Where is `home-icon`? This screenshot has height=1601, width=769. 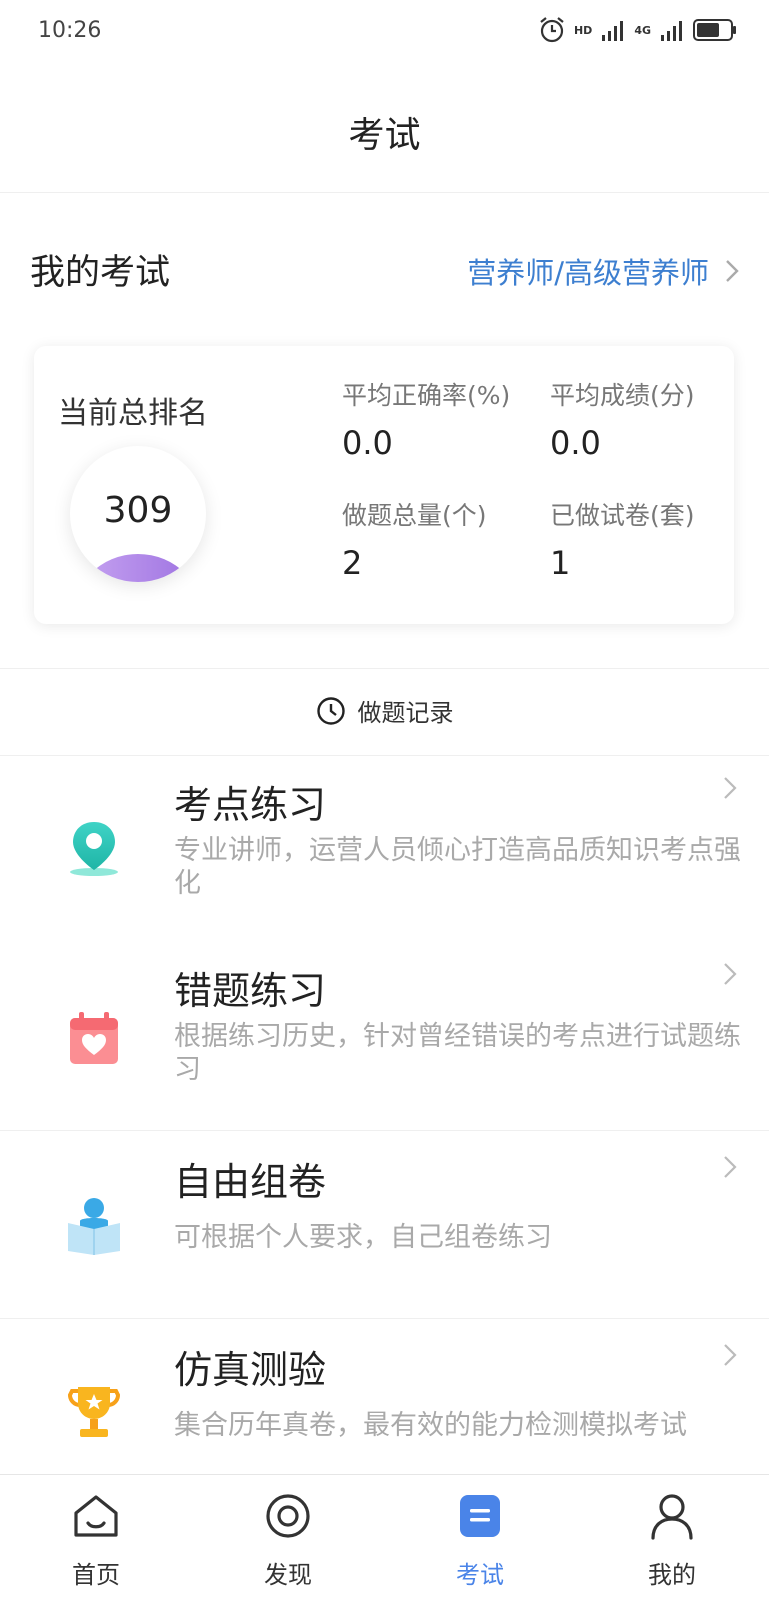
home-icon is located at coordinates (96, 1516).